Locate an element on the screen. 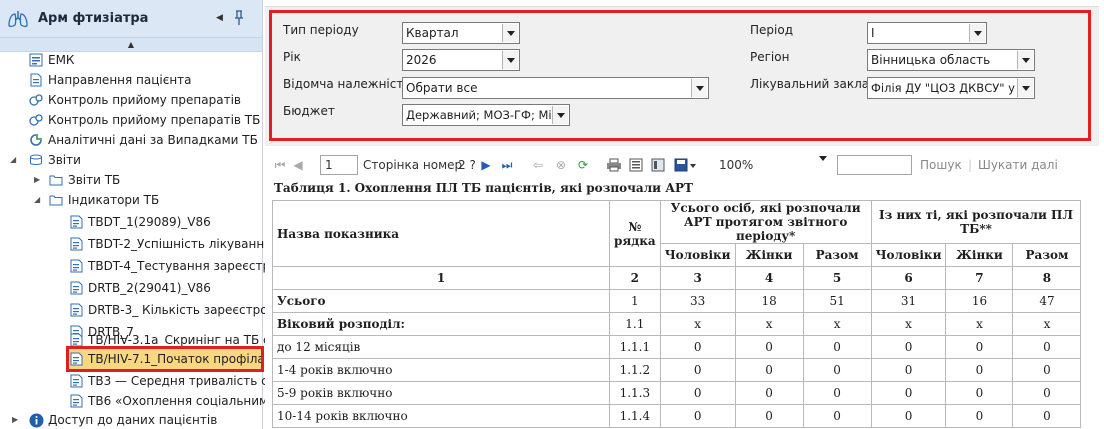 The width and height of the screenshot is (1104, 429). collapse-sidebar-icon: ◀ is located at coordinates (219, 18).